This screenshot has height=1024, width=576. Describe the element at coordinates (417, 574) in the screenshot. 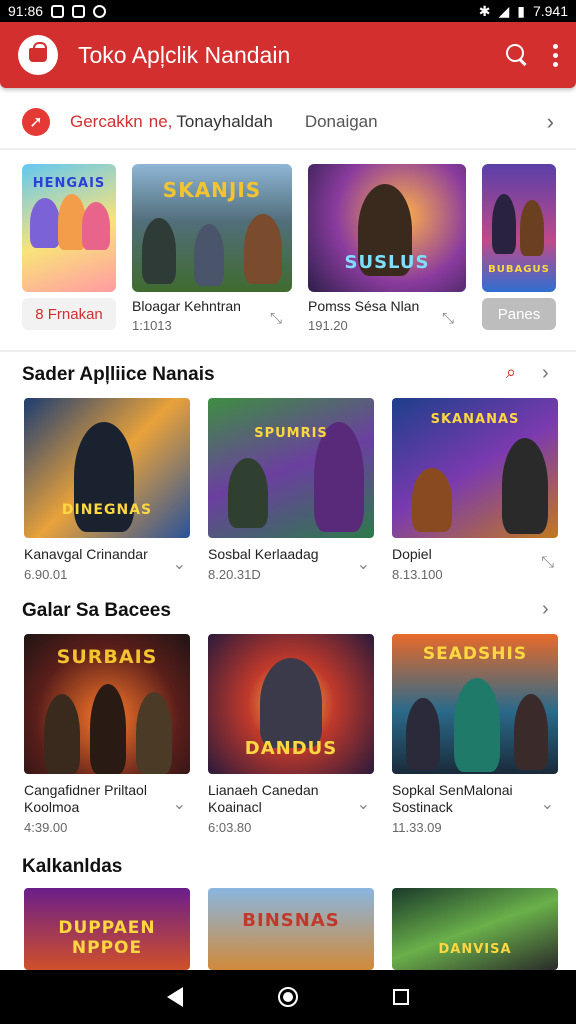

I see `app-price: 8.13.100` at that location.